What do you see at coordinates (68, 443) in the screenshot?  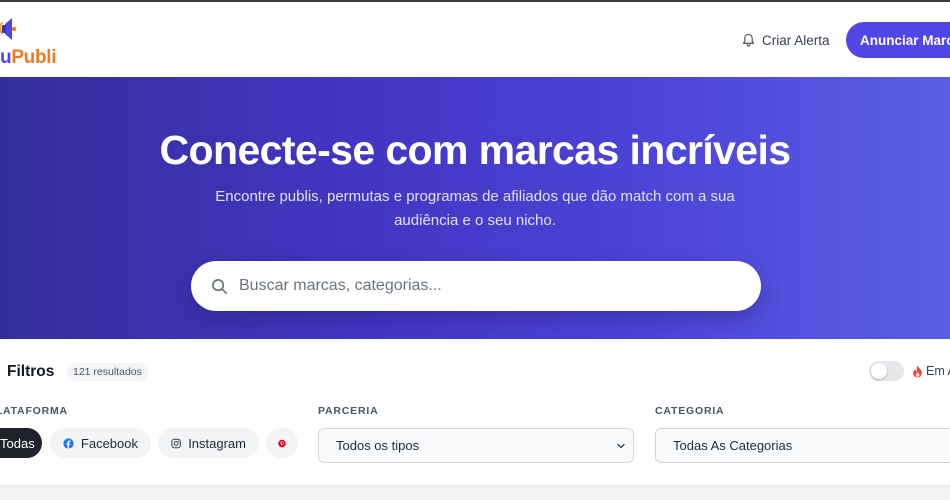 I see `facebook-icon` at bounding box center [68, 443].